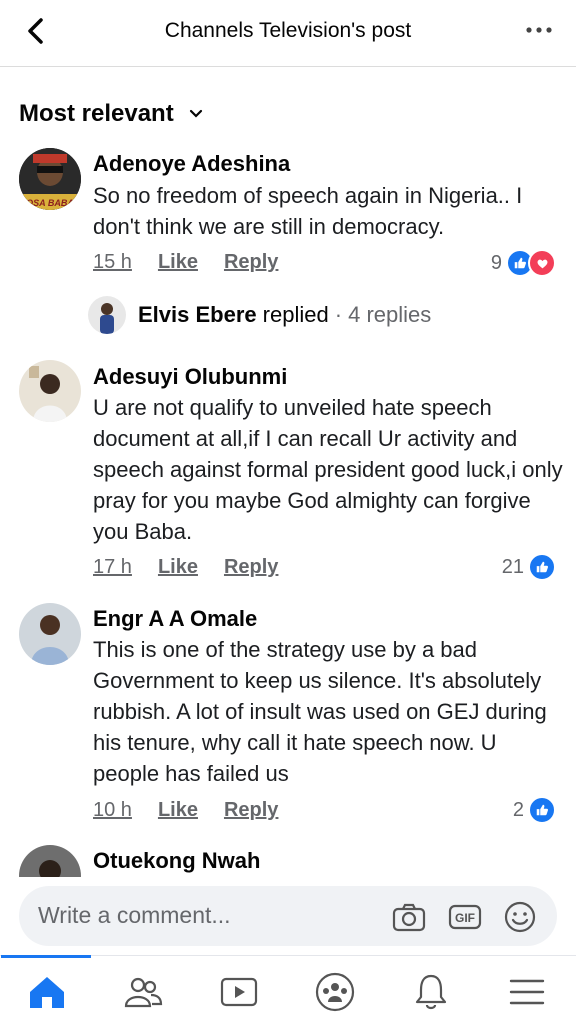 This screenshot has width=576, height=1025. Describe the element at coordinates (197, 314) in the screenshot. I see `replier-name: Elvis Ebere` at that location.